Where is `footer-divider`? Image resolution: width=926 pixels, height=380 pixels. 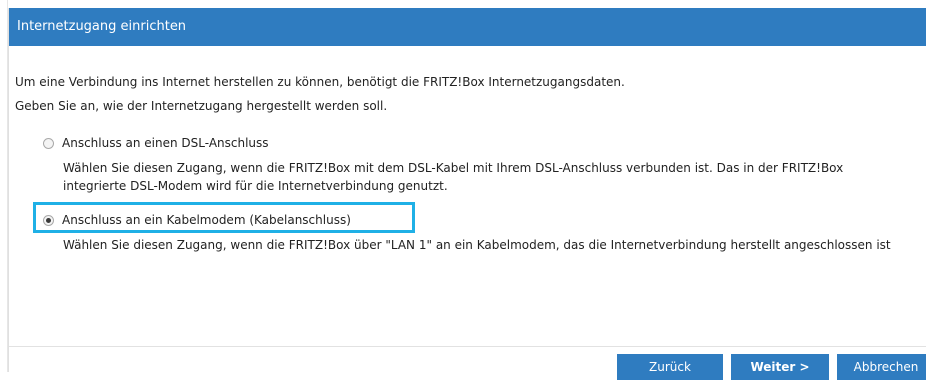 footer-divider is located at coordinates (467, 346).